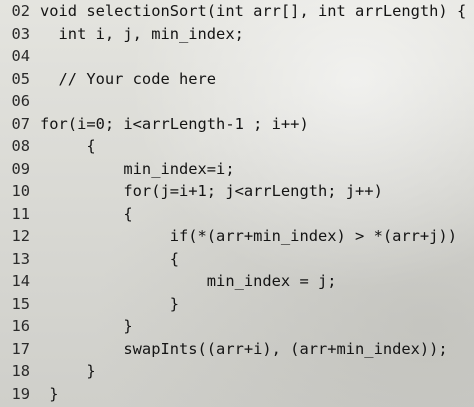  I want to click on code-line: 16 }, so click(237, 326).